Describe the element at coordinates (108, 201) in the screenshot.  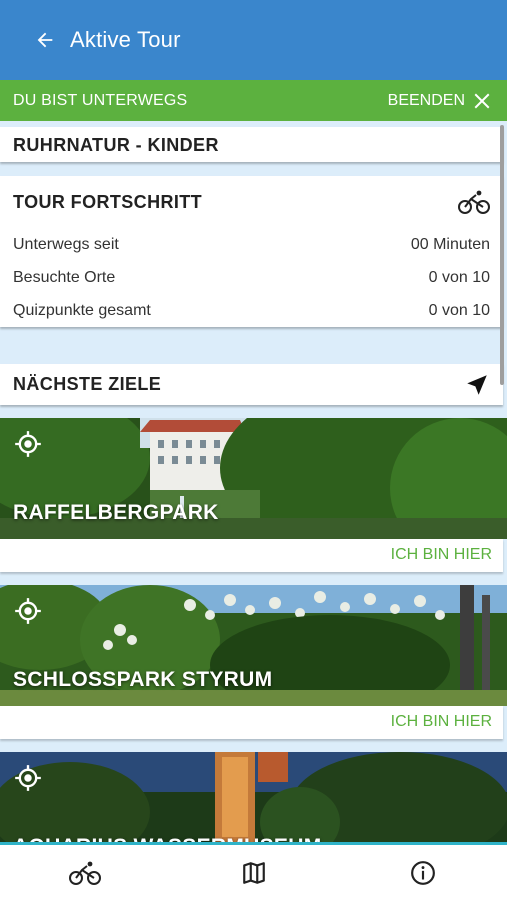
I see `progress-title: TOUR FORTSCHRITT` at that location.